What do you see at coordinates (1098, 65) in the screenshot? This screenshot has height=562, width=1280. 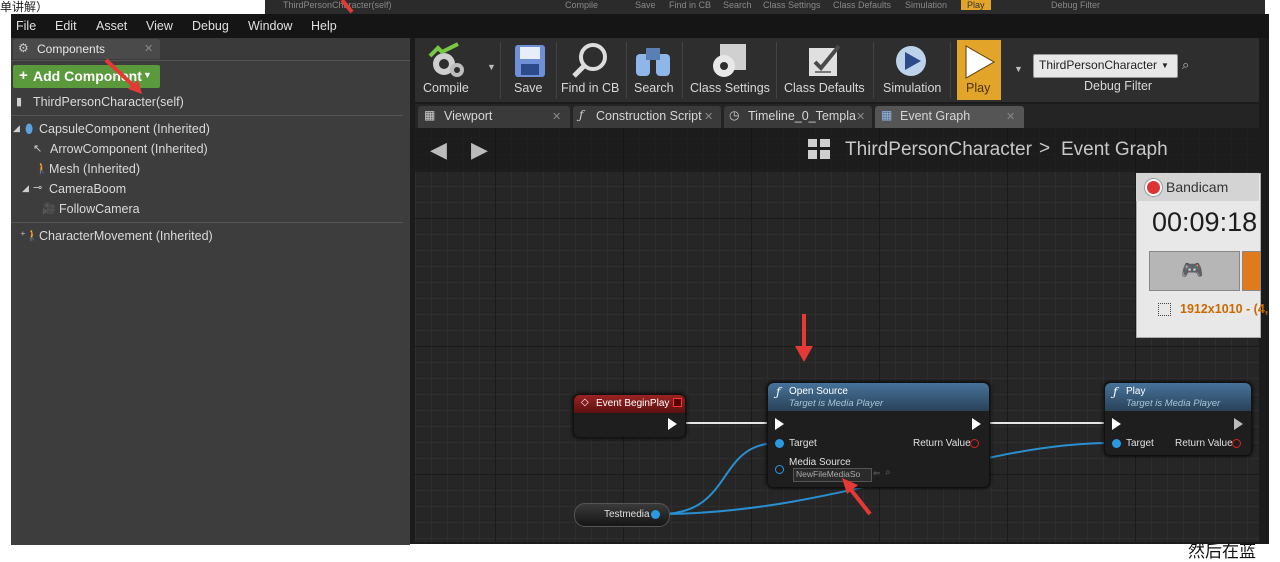 I see `debug-filter-value: ThirdPersonCharacter` at bounding box center [1098, 65].